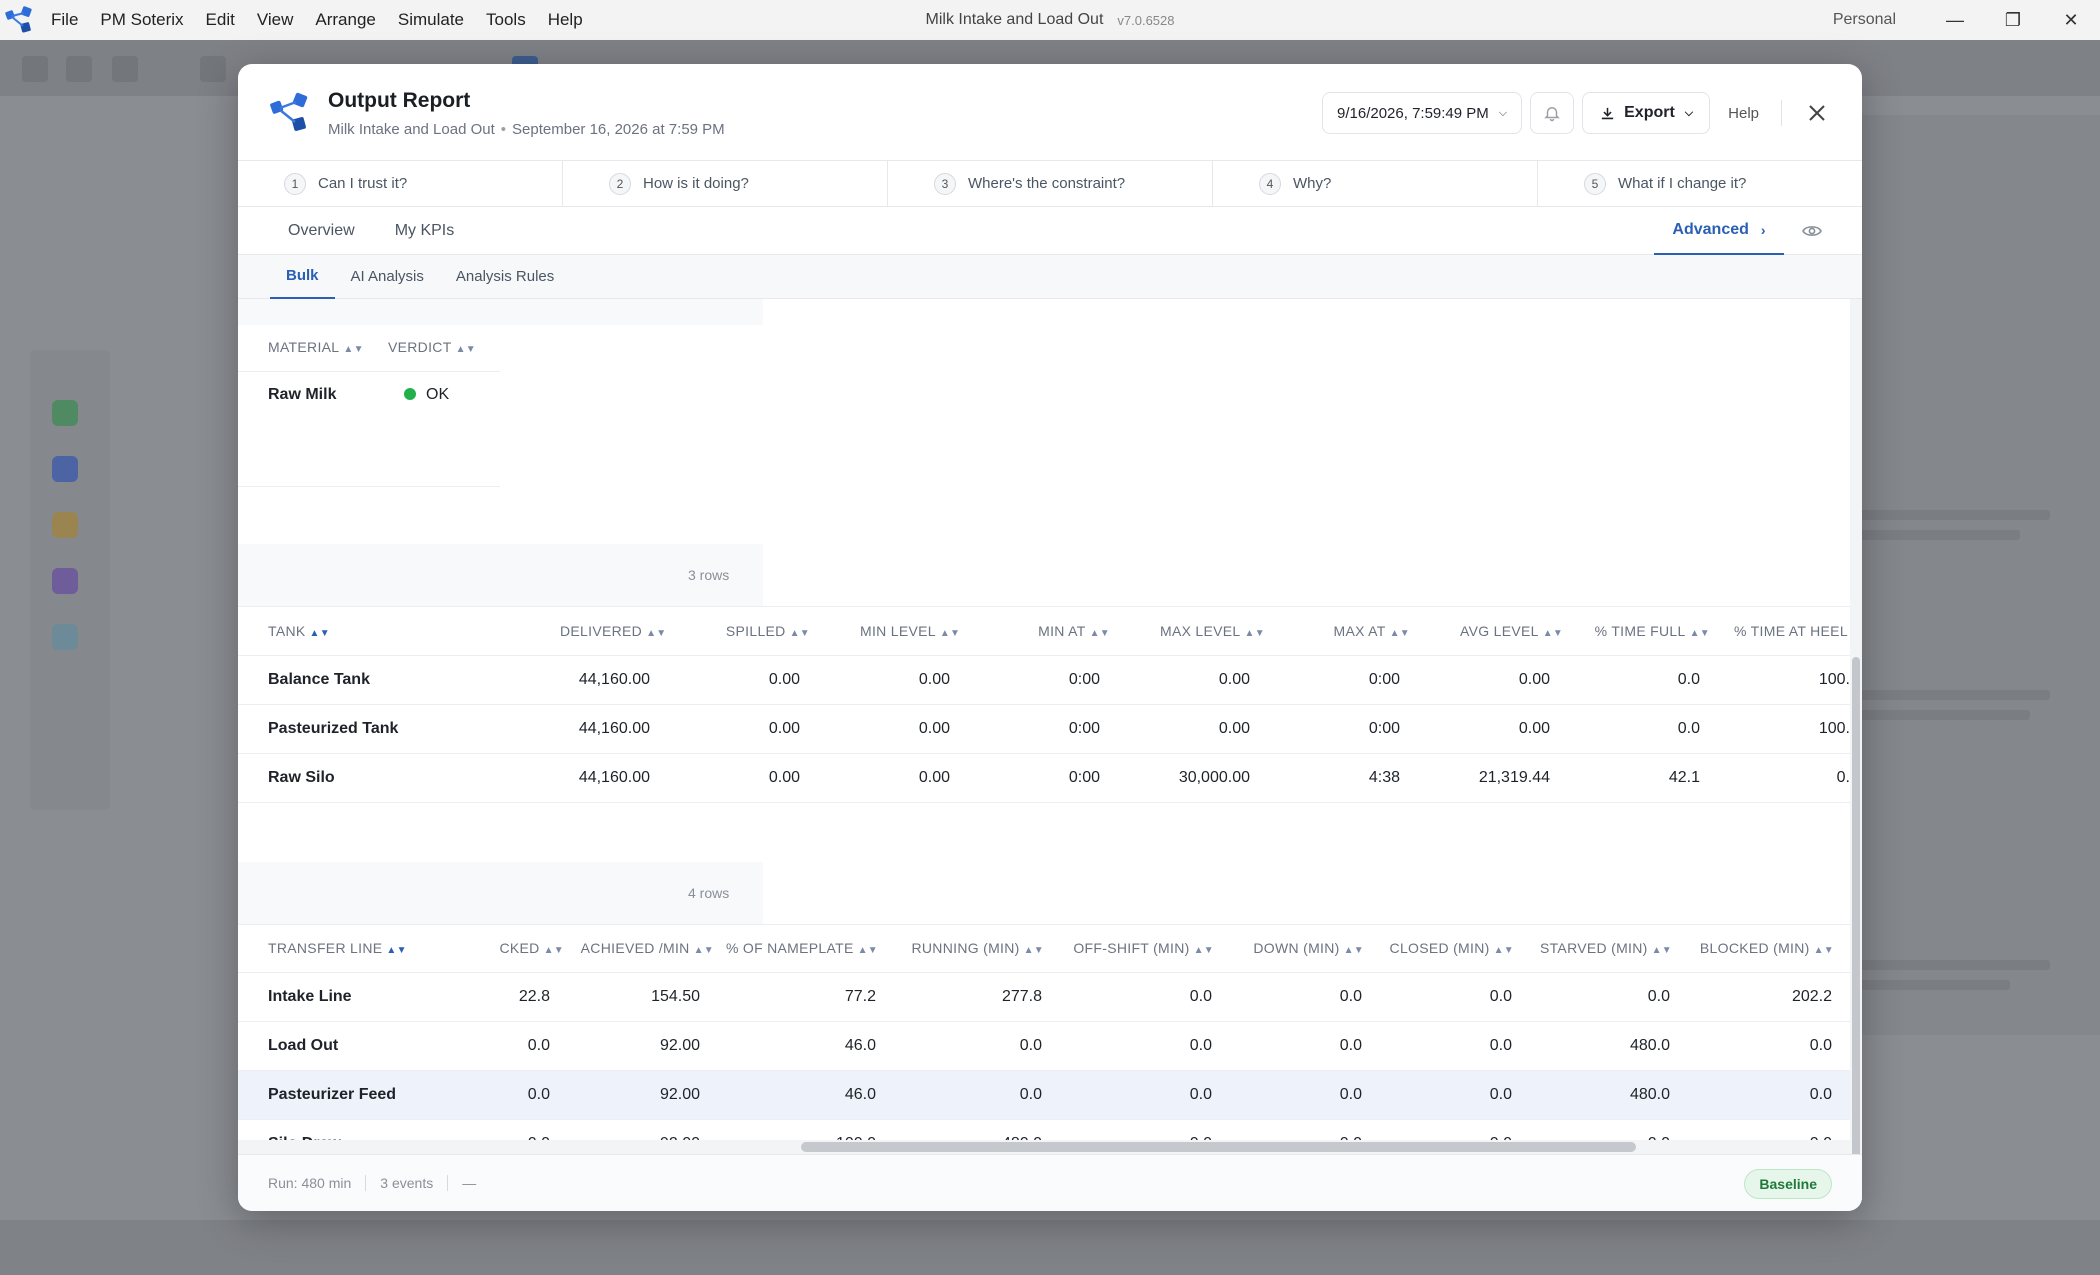  Describe the element at coordinates (1593, 948) in the screenshot. I see `col-starved: STARVED (MIN) ▲▼` at that location.